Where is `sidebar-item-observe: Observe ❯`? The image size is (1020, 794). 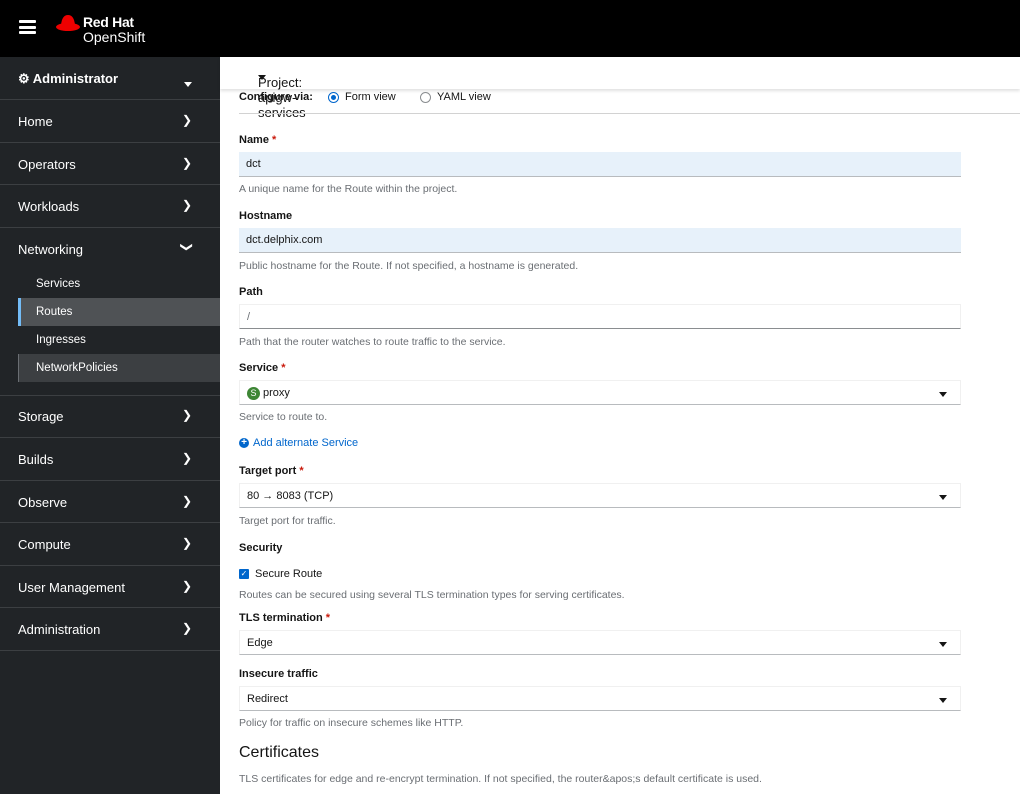
sidebar-item-observe: Observe ❯ is located at coordinates (110, 502).